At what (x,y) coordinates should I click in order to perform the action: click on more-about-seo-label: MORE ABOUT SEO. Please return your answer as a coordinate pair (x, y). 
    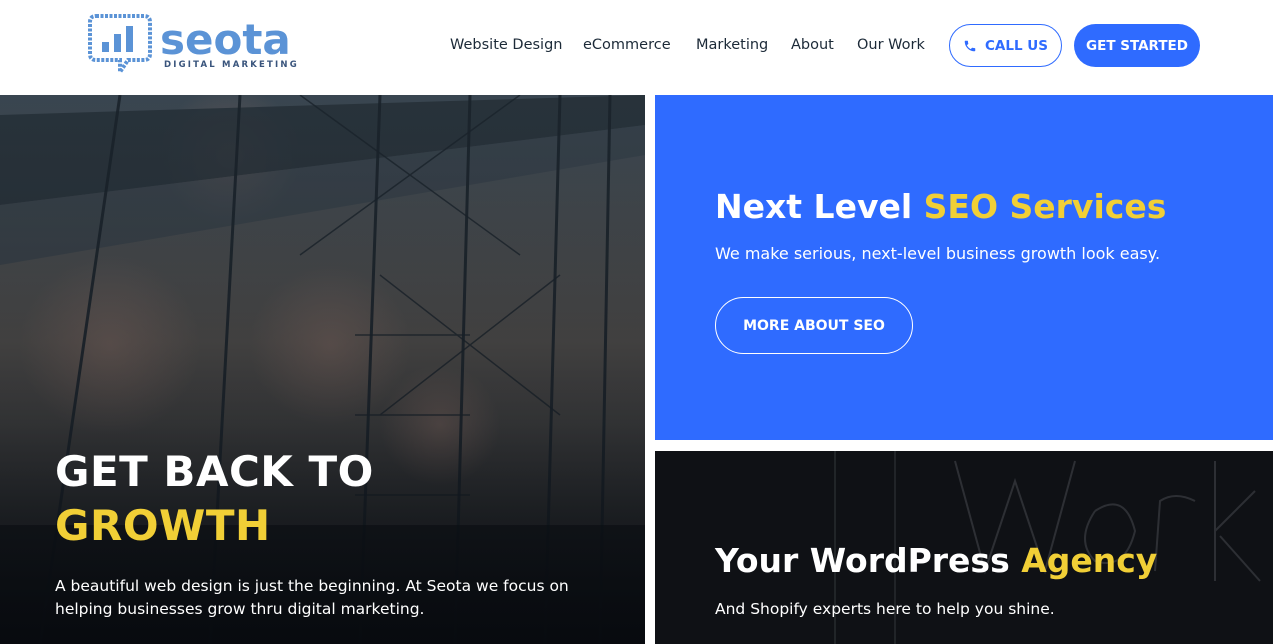
    Looking at the image, I should click on (814, 325).